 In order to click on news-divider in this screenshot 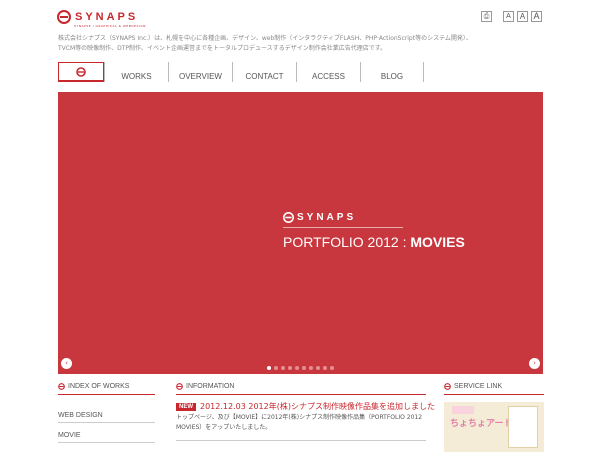, I will do `click(301, 440)`.